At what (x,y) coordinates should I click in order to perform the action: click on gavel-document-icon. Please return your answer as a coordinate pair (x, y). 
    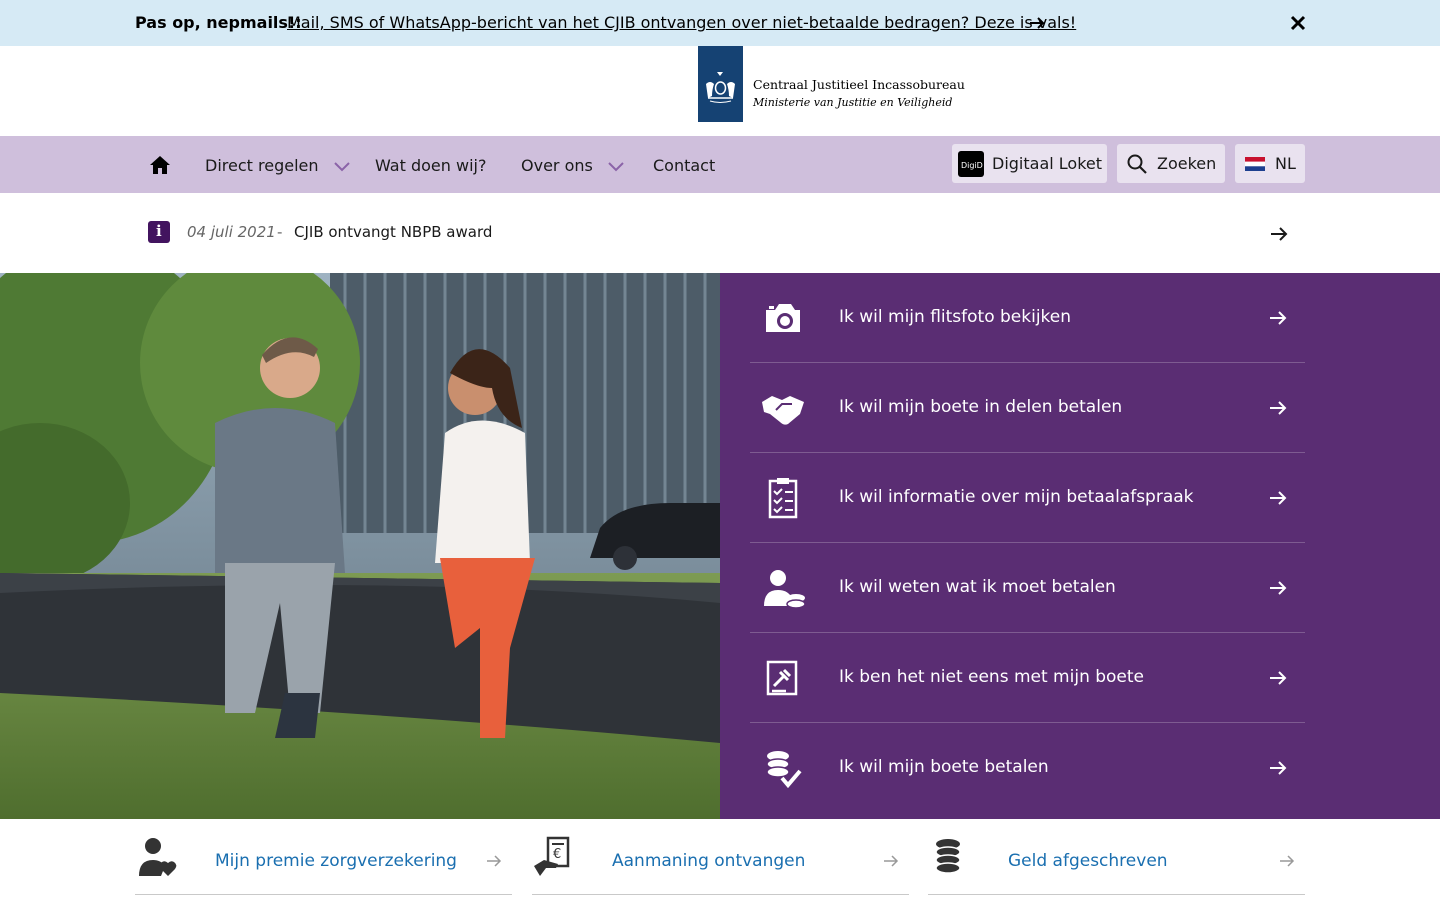
    Looking at the image, I should click on (782, 678).